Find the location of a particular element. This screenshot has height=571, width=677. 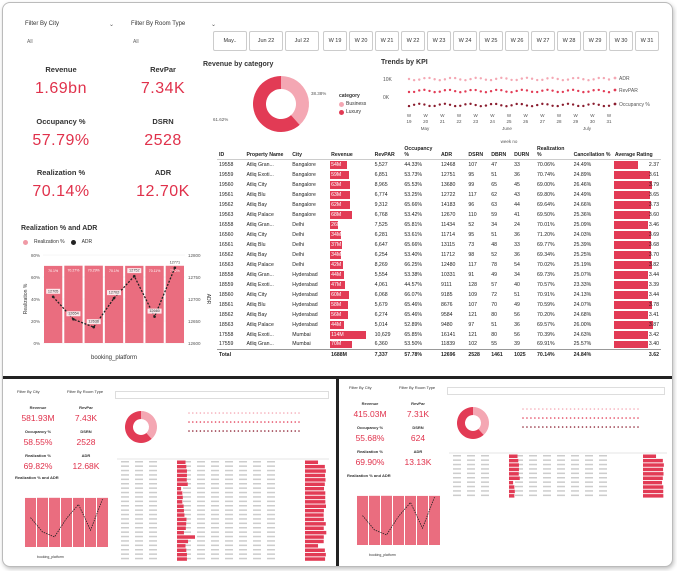

week-slicer-item: W 31 is located at coordinates (647, 41).